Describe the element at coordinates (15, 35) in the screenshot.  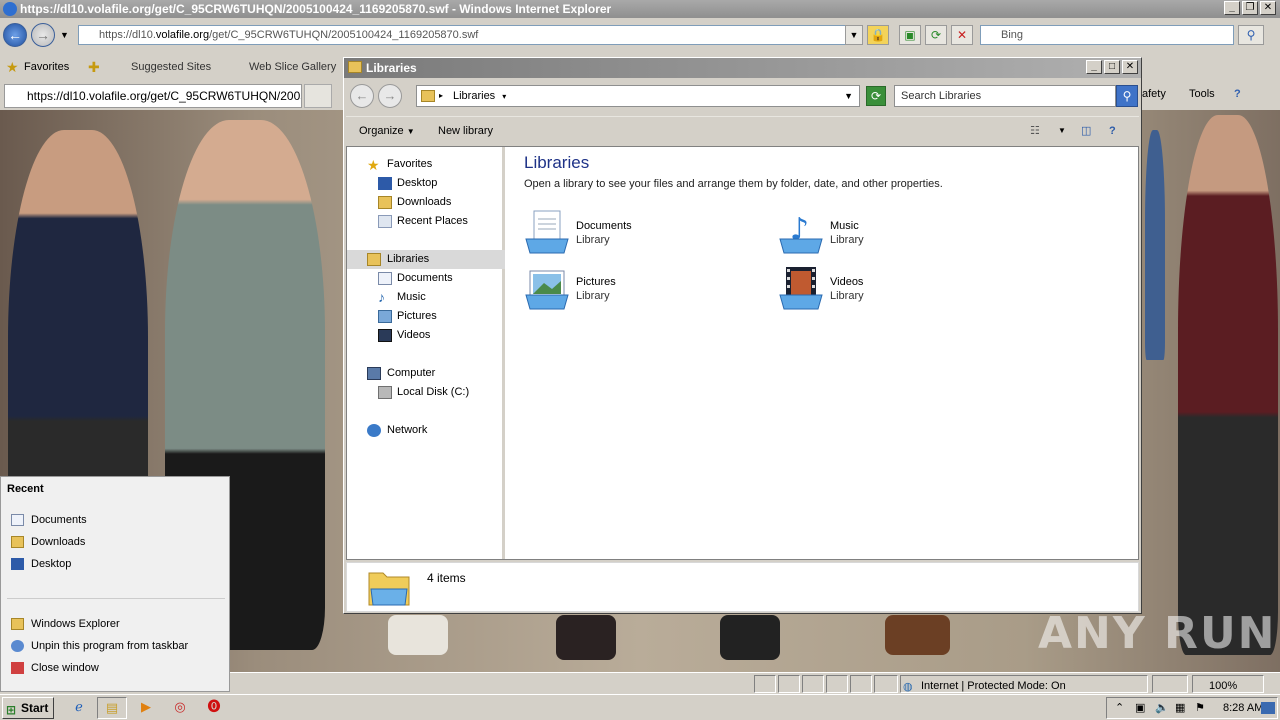
I see `back-button: ←` at that location.